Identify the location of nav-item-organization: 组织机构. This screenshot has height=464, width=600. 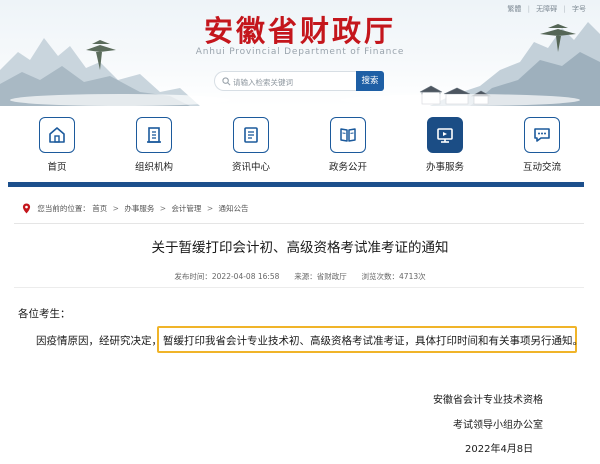
(154, 146).